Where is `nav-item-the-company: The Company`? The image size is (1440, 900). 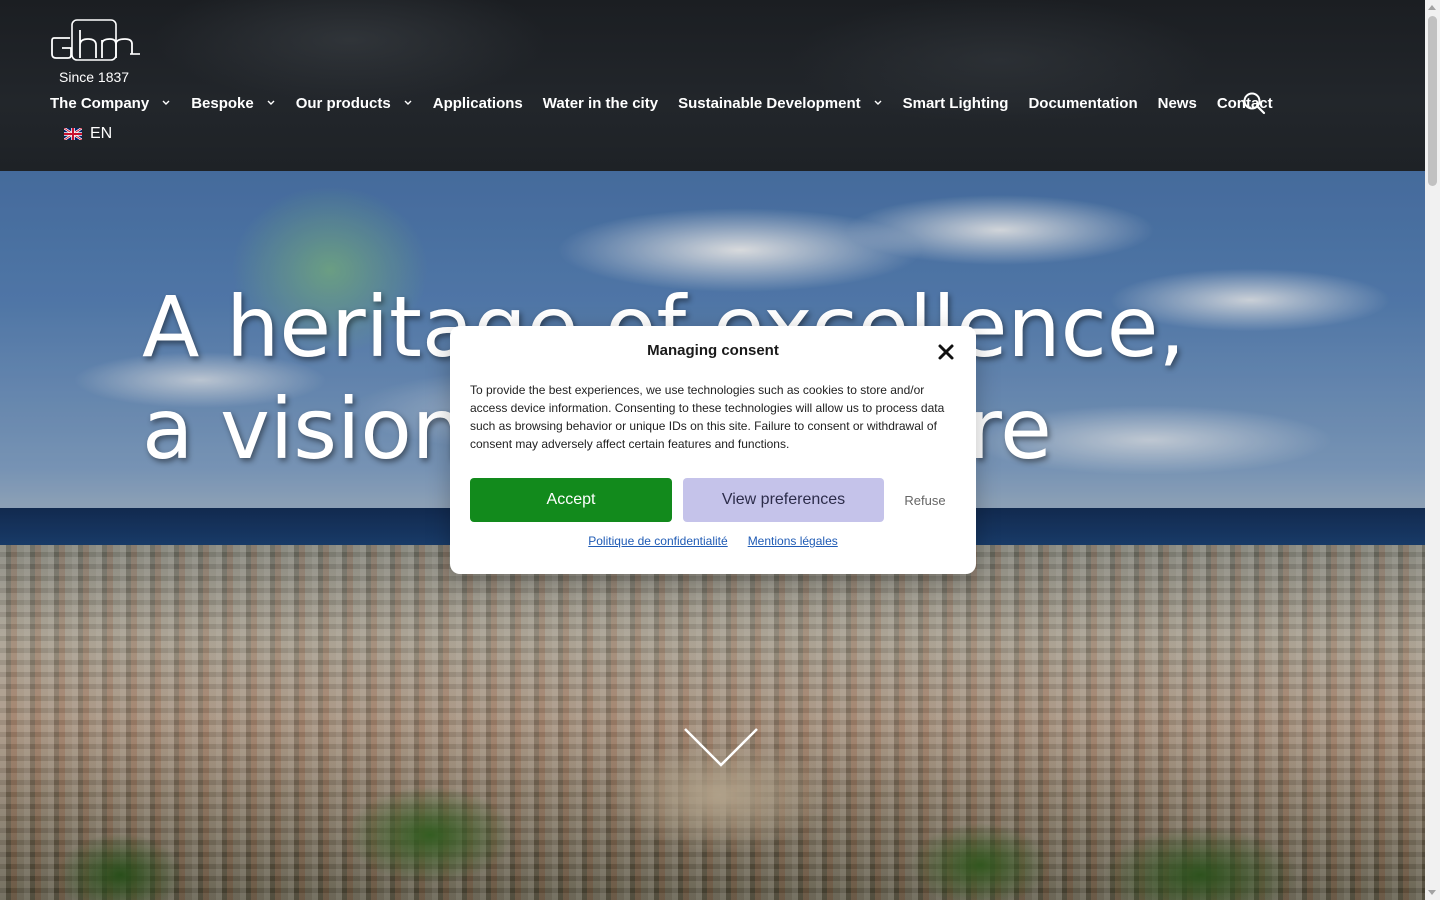 nav-item-the-company: The Company is located at coordinates (110, 103).